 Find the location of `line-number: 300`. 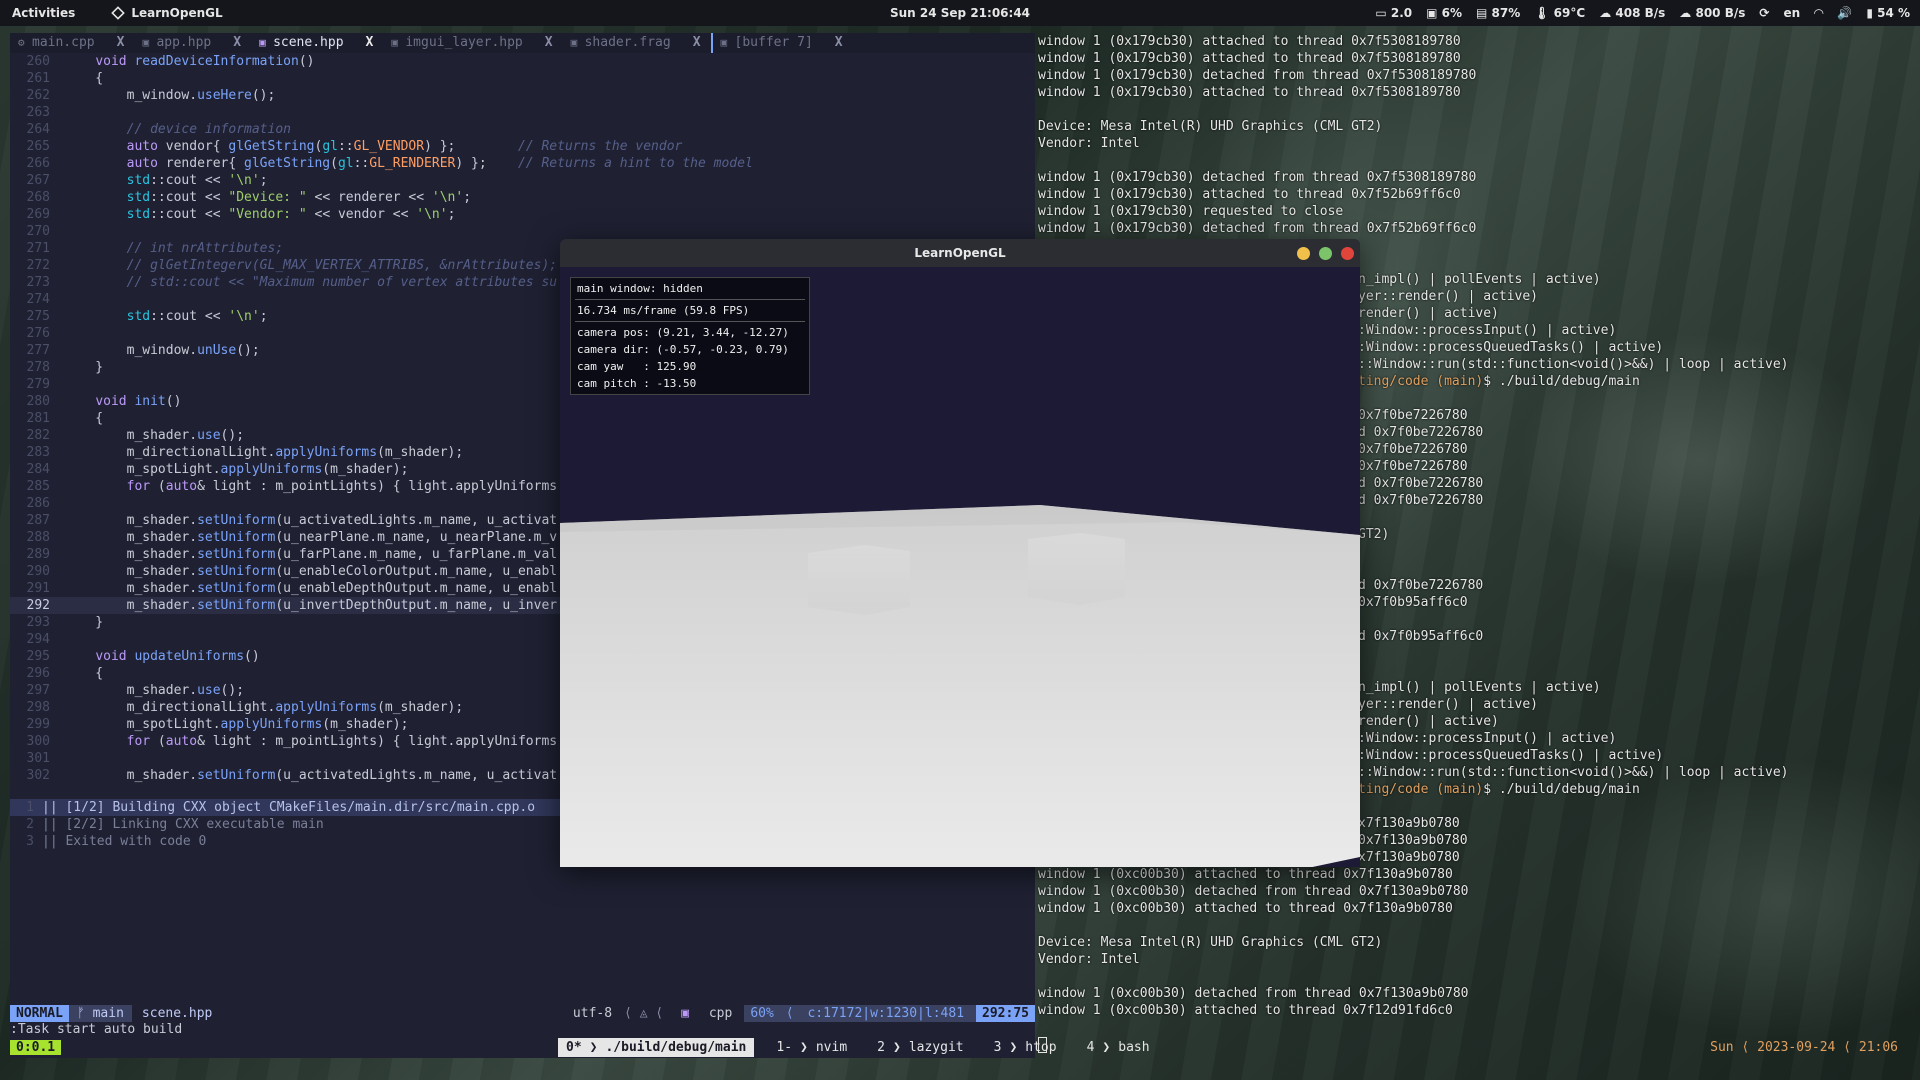

line-number: 300 is located at coordinates (38, 741).